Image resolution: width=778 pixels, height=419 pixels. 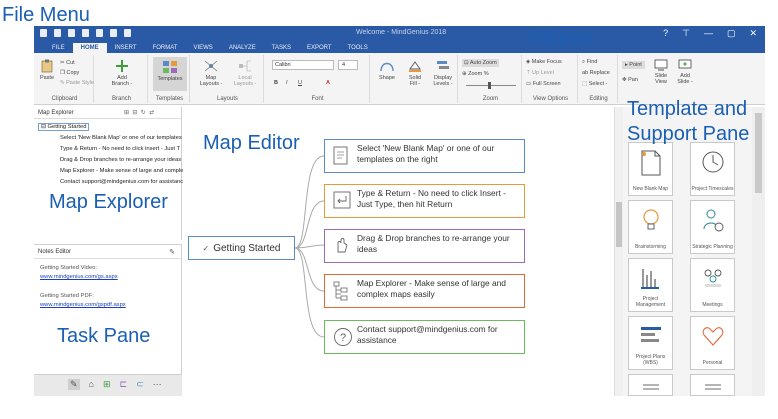 I want to click on templates-button: Templates, so click(x=170, y=74).